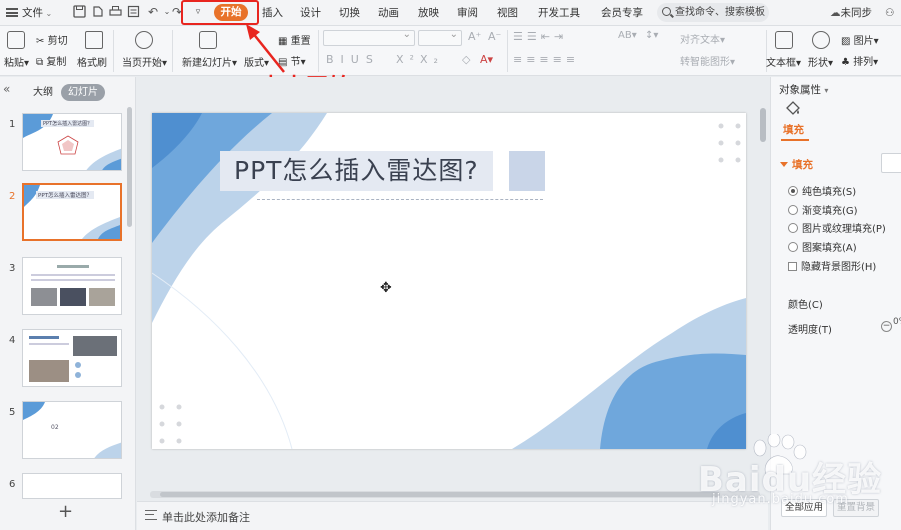  Describe the element at coordinates (32, 13) in the screenshot. I see `file-menu-label: 文件` at that location.